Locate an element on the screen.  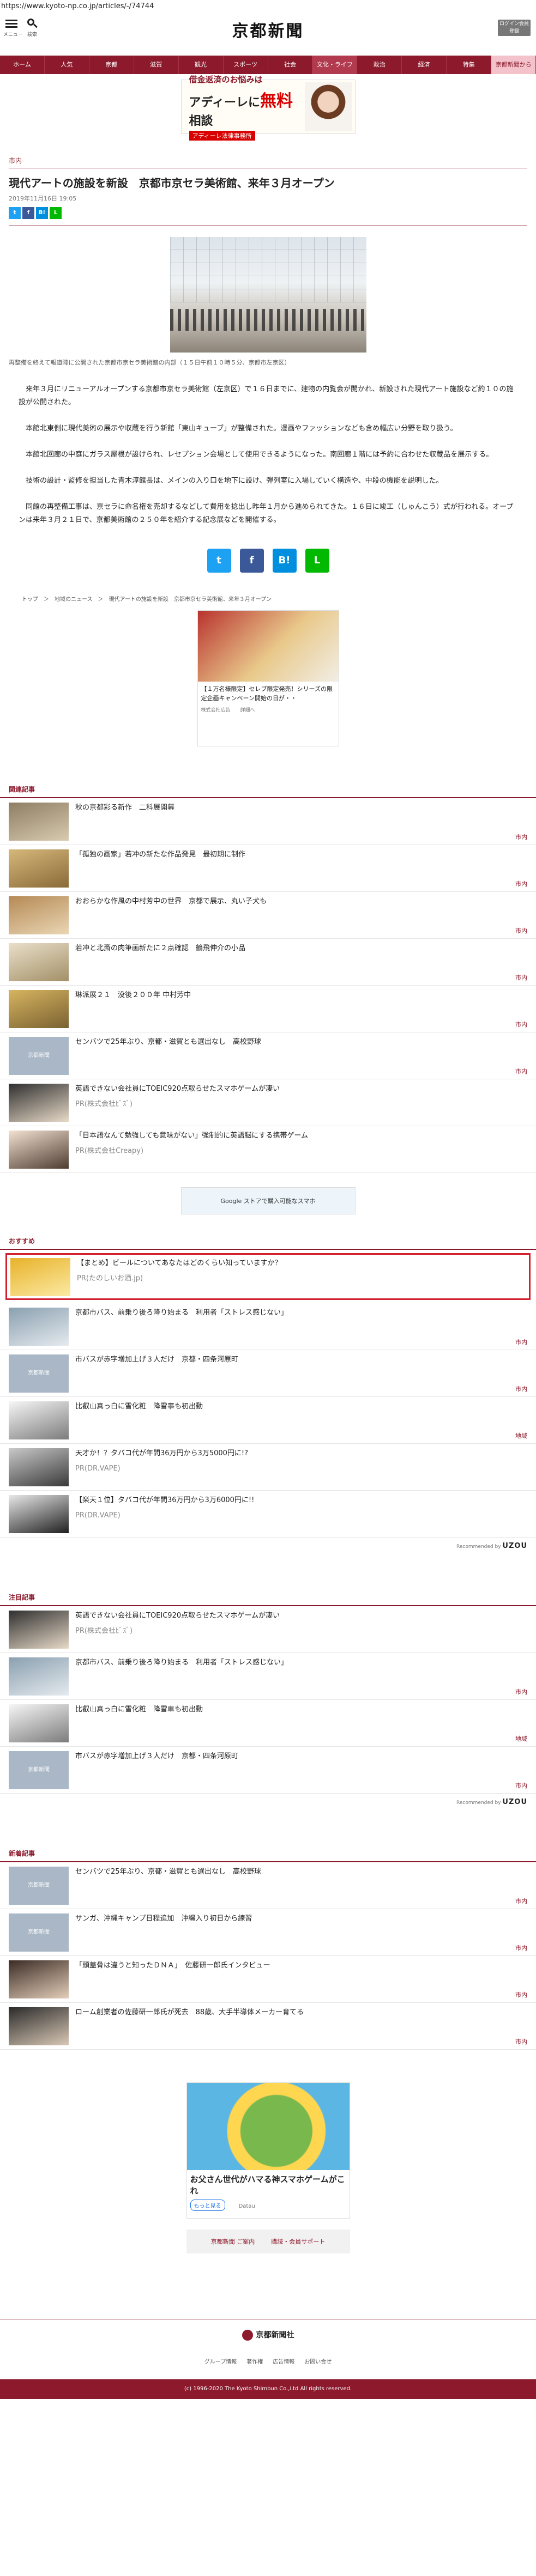
article-category: 市内 is located at coordinates (268, 162).